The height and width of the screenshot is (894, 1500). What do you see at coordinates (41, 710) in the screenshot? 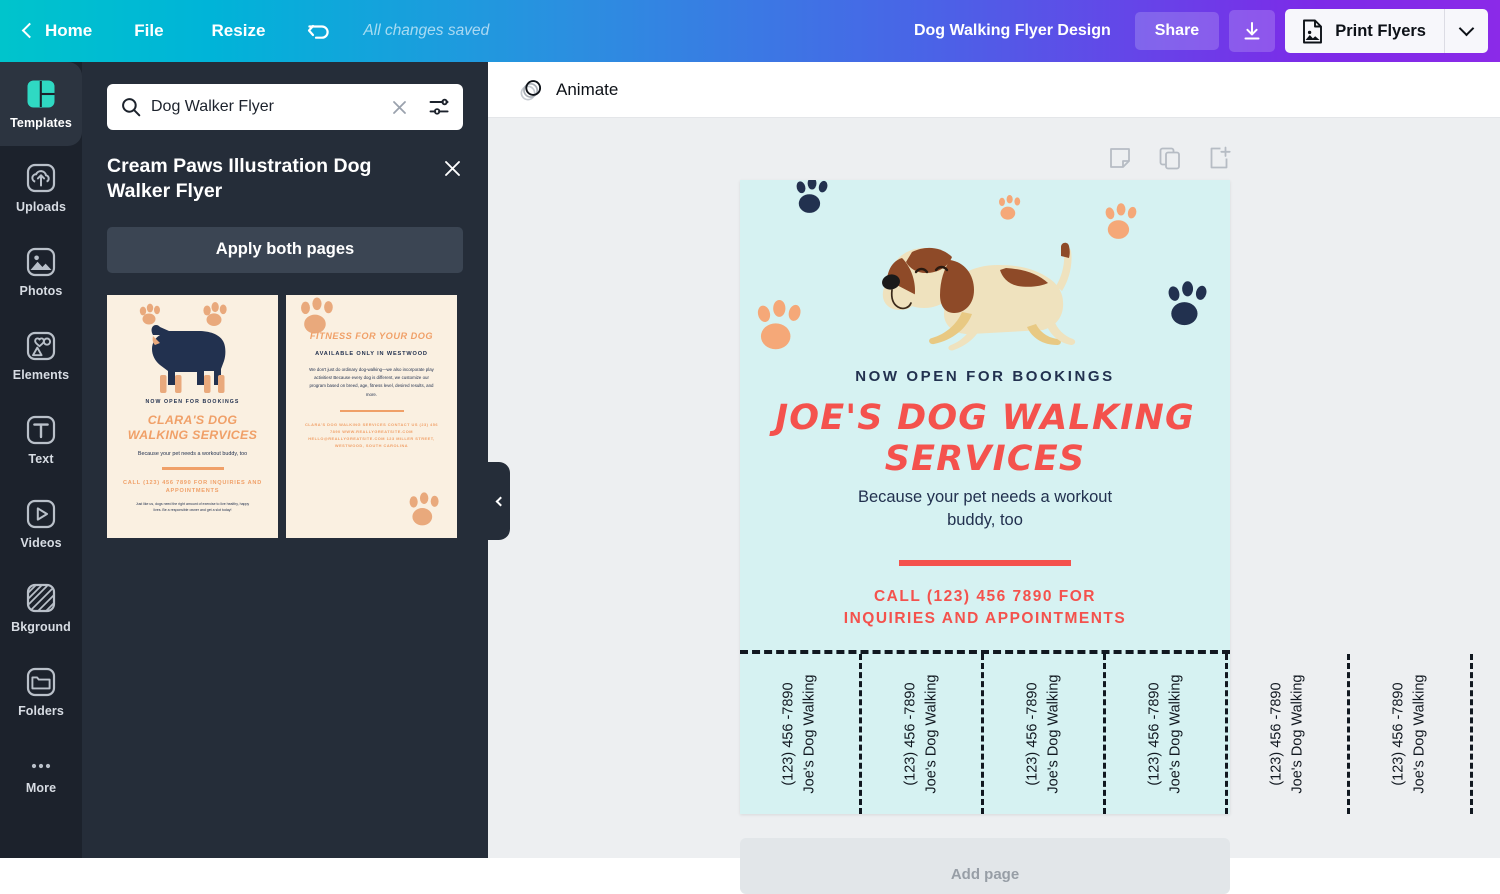
I see `sidebar-label-folders: Folders` at bounding box center [41, 710].